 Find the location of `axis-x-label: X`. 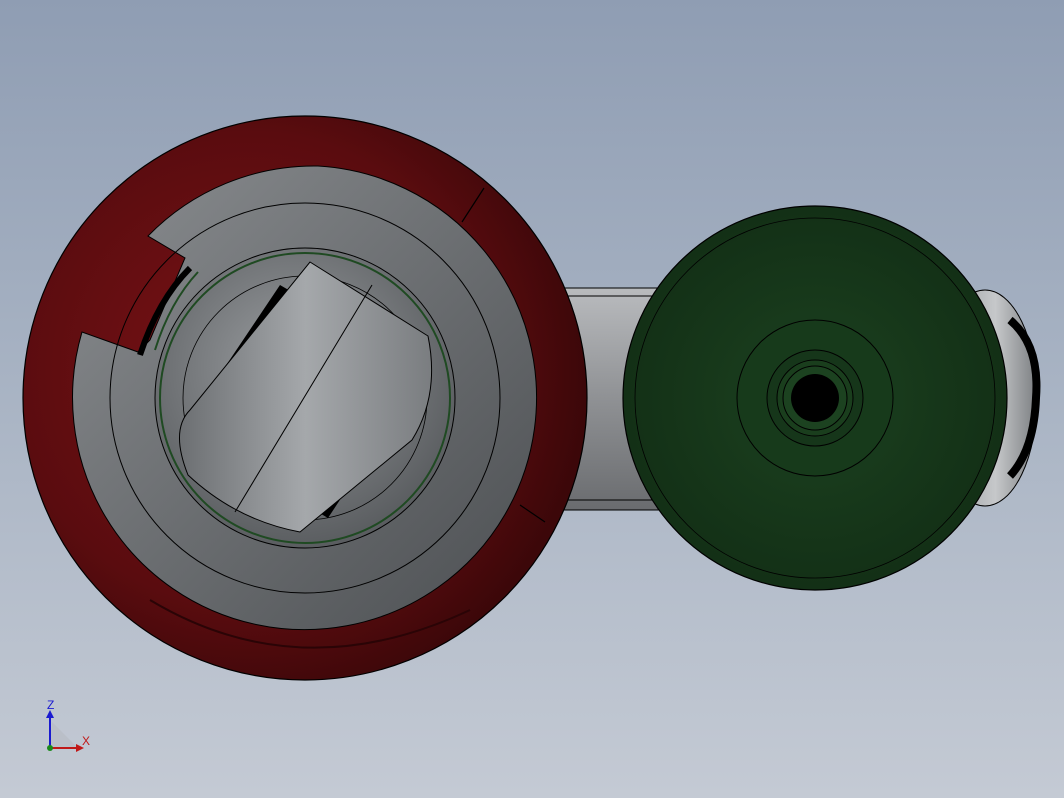

axis-x-label: X is located at coordinates (86, 741).